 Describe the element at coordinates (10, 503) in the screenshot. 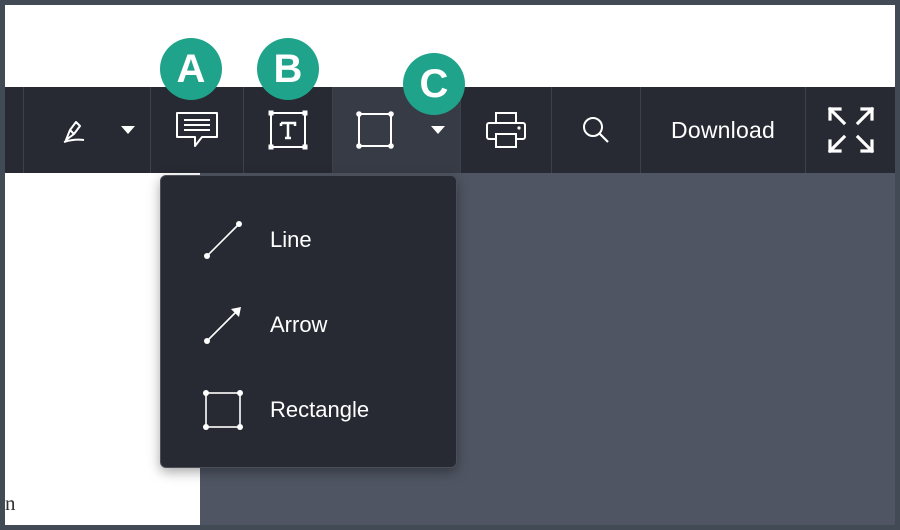

I see `document-text: n` at that location.